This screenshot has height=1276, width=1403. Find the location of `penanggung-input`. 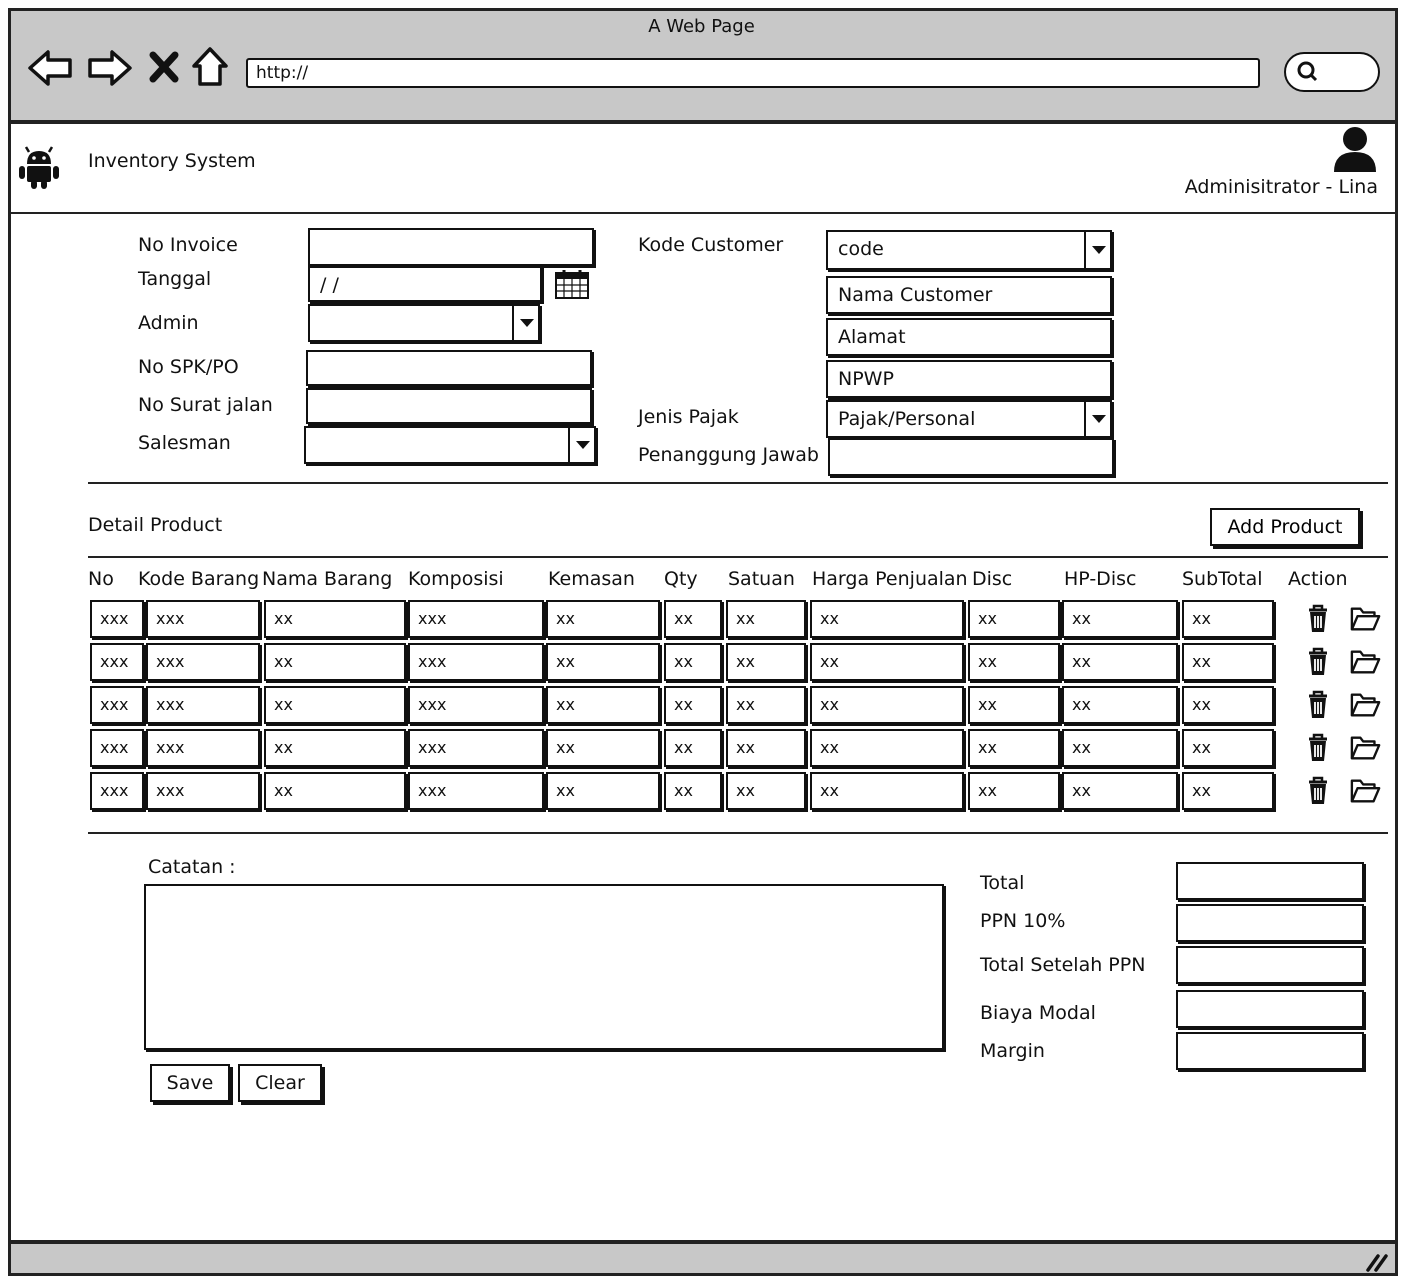

penanggung-input is located at coordinates (971, 457).